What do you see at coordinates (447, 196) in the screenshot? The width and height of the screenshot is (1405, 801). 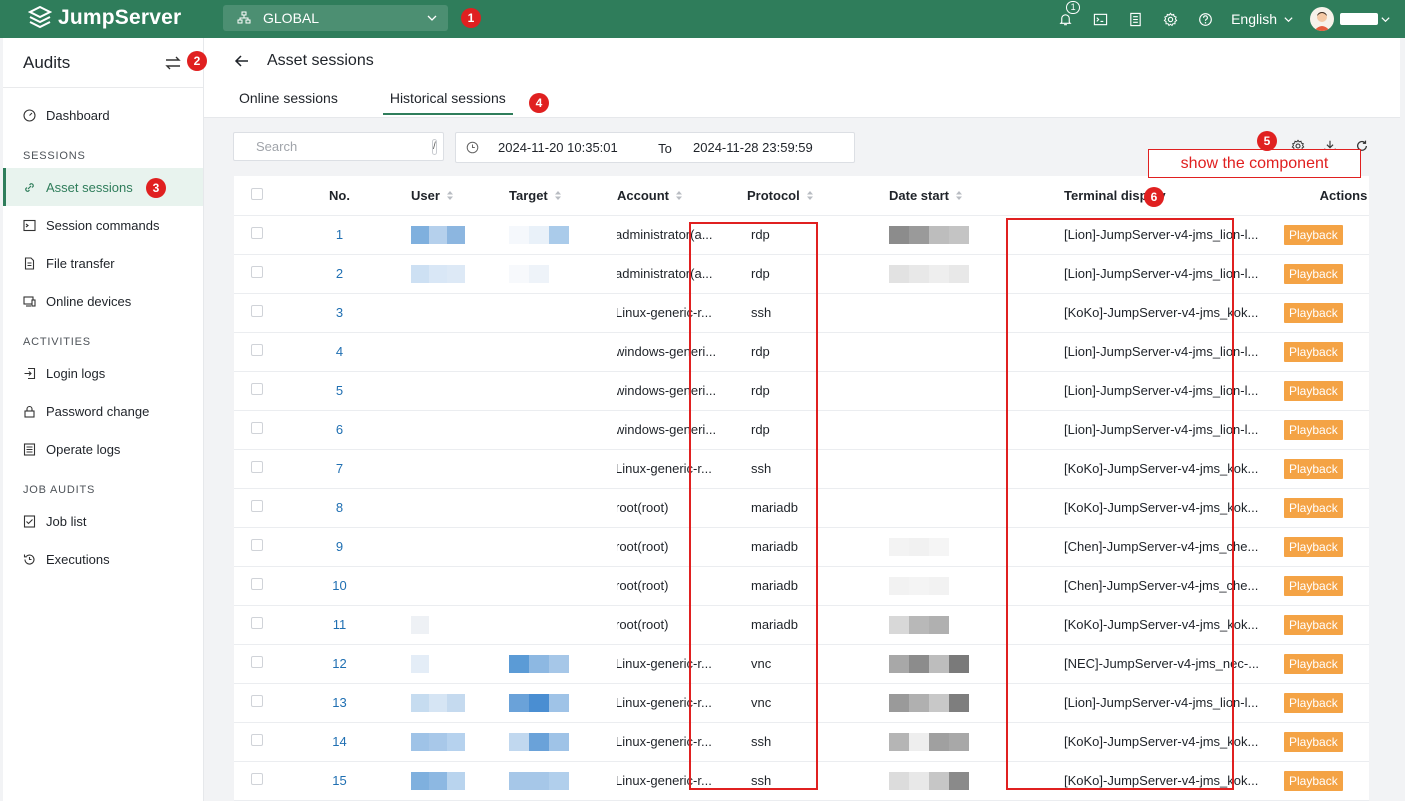 I see `column-header-user: User` at bounding box center [447, 196].